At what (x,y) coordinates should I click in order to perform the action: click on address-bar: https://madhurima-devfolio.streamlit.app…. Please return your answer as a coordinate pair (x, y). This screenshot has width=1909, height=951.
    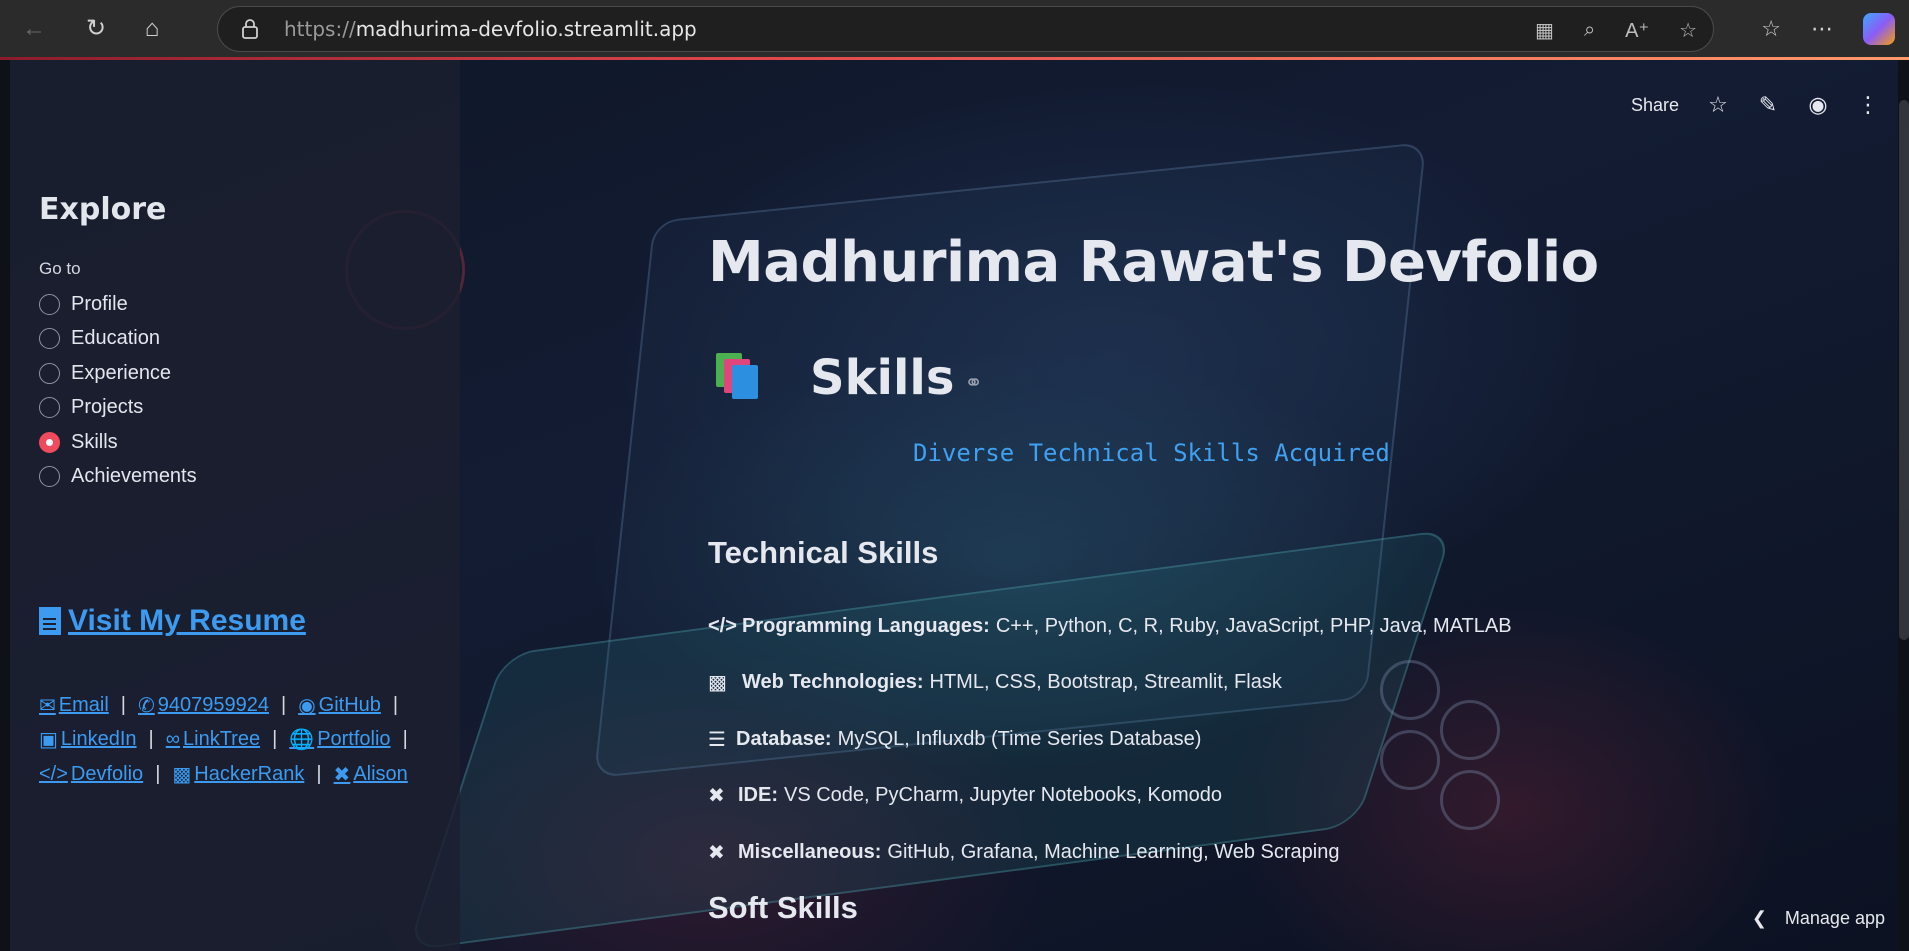
    Looking at the image, I should click on (965, 29).